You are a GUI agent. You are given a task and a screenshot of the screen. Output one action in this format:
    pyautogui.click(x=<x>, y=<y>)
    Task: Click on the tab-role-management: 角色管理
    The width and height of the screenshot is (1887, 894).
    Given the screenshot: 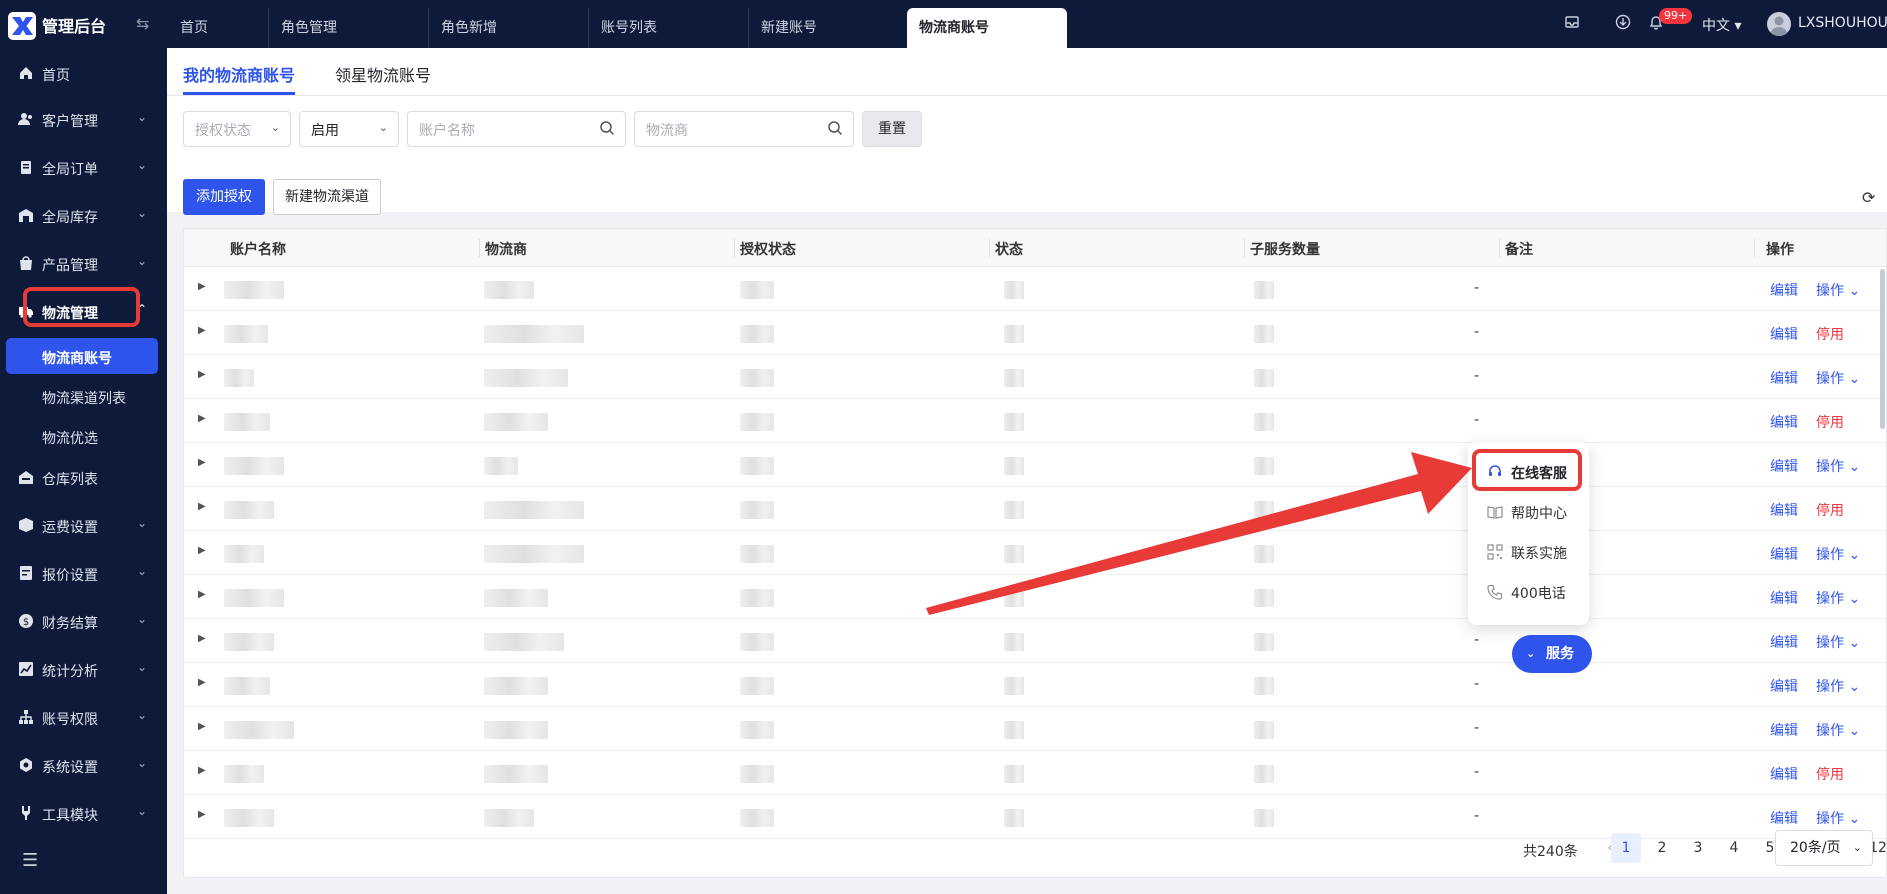 What is the action you would take?
    pyautogui.click(x=348, y=28)
    